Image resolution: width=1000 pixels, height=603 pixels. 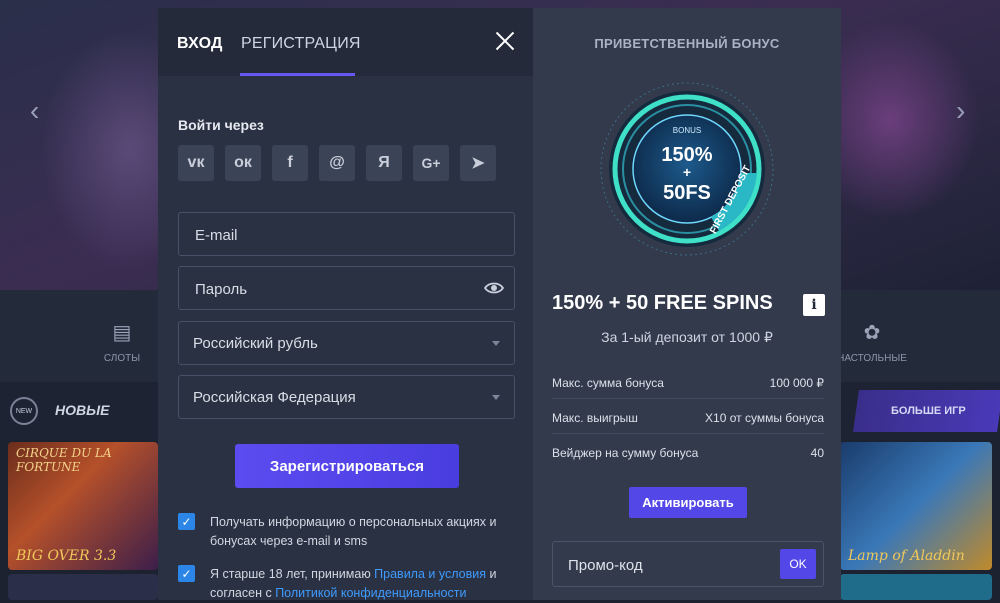 I want to click on bonus-wheel-image: BONUS 150% + 50FS FIRST DEPOSIT, so click(x=687, y=169).